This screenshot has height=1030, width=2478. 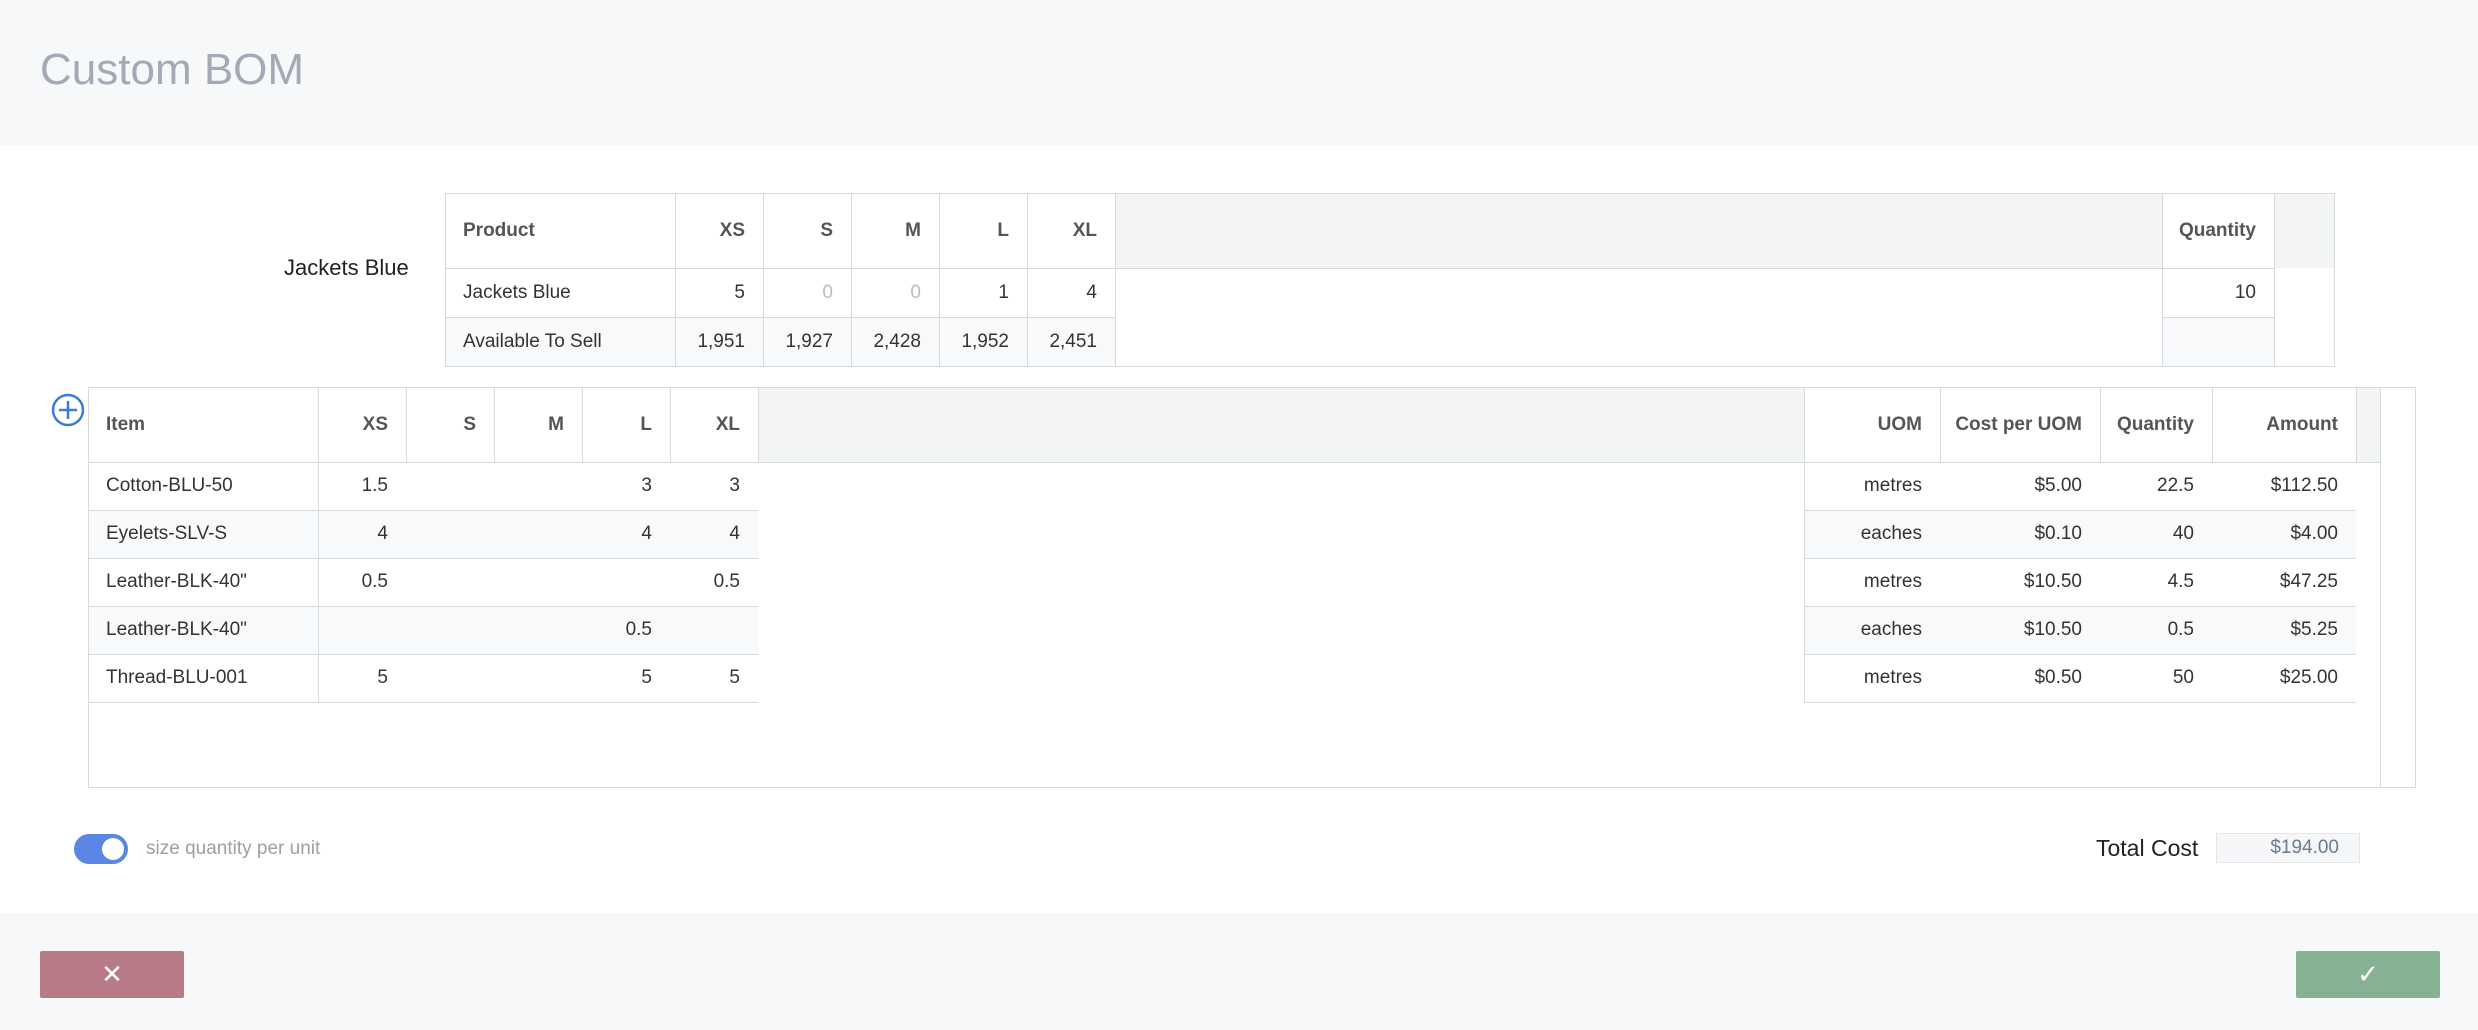 What do you see at coordinates (2180, 629) in the screenshot?
I see `bom-quantity: 0.5` at bounding box center [2180, 629].